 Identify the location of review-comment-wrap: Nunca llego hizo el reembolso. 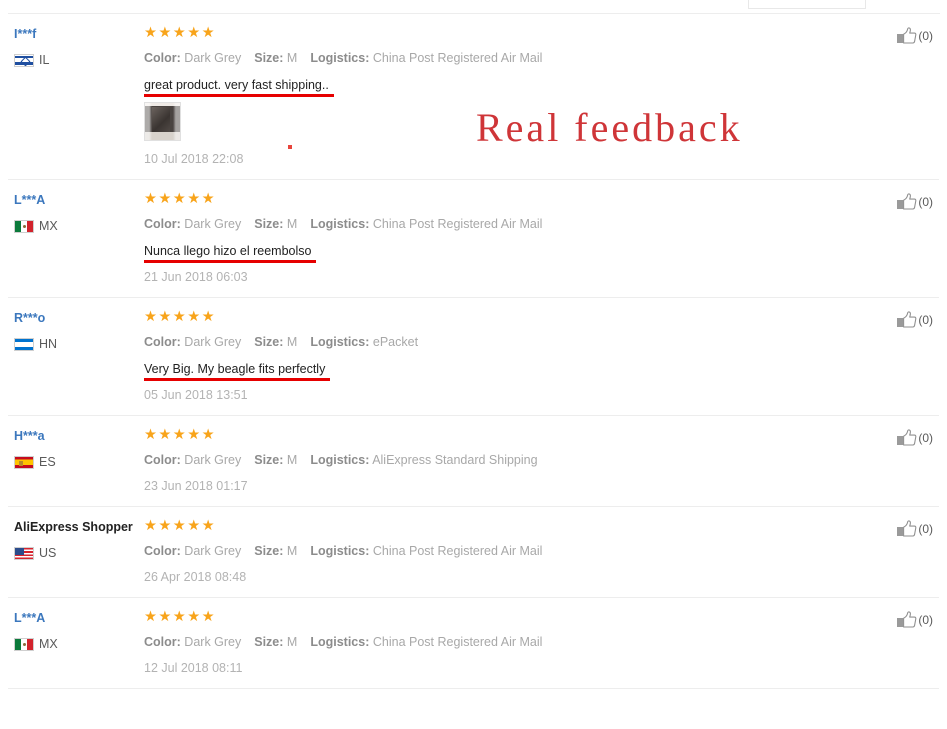
(496, 252).